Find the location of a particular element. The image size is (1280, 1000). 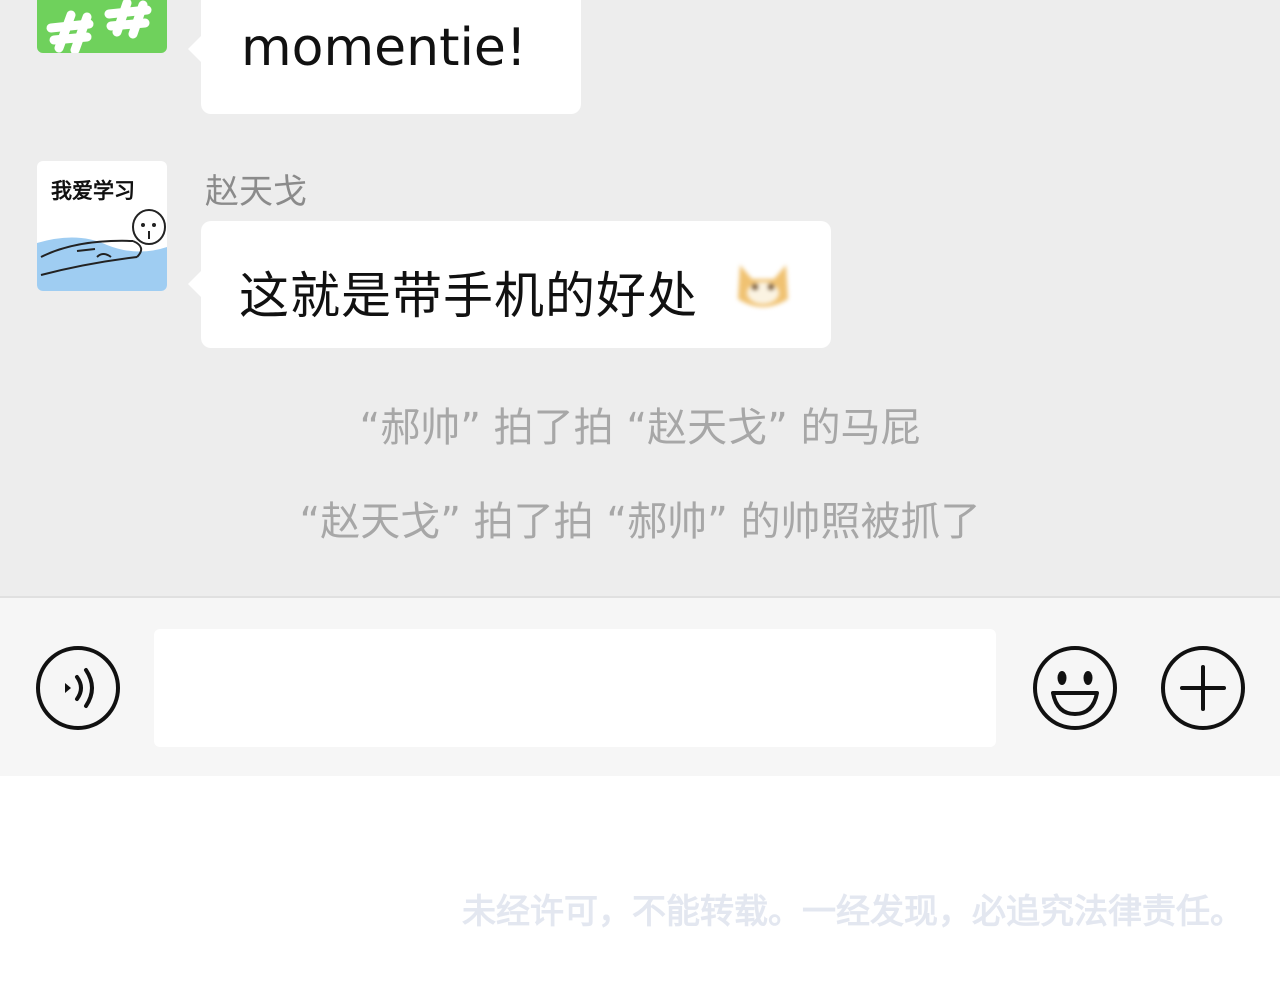

voice-icon is located at coordinates (78, 688).